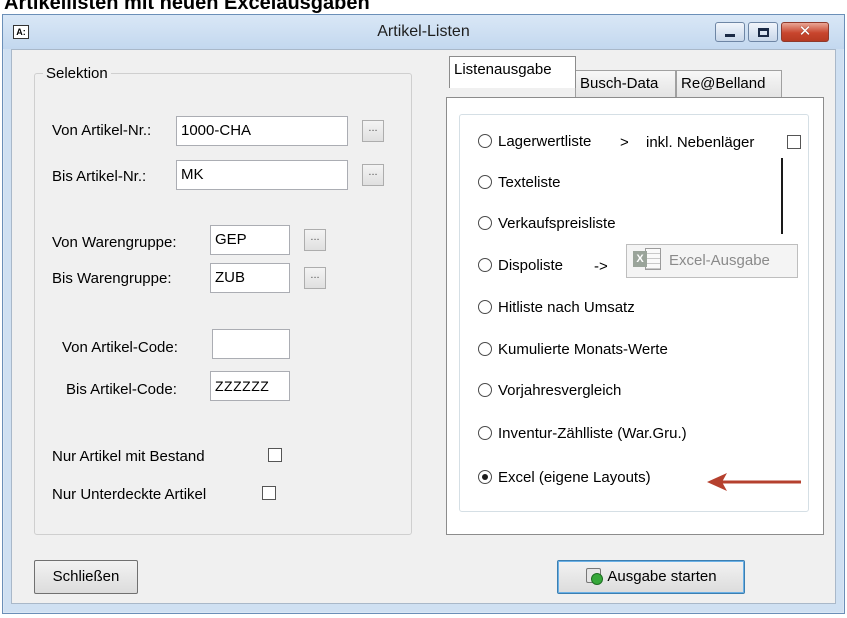 The image size is (847, 618). What do you see at coordinates (485, 222) in the screenshot?
I see `radio-verkaufspreisliste` at bounding box center [485, 222].